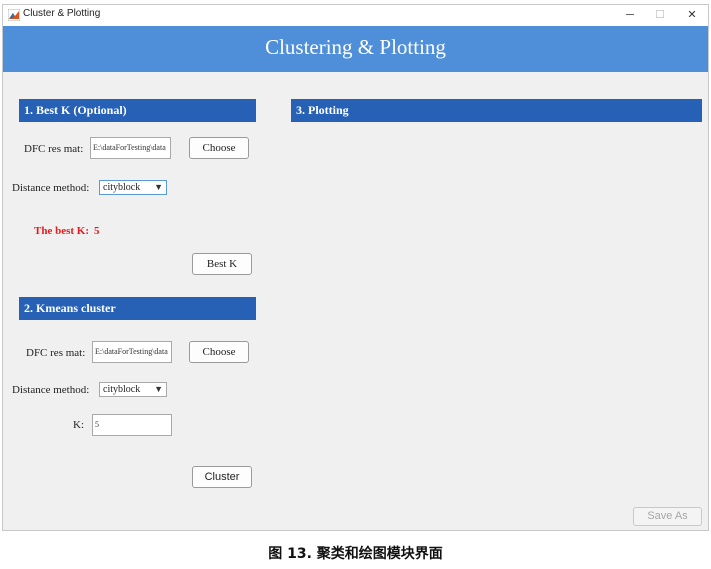  Describe the element at coordinates (122, 389) in the screenshot. I see `kmeans-distance-value: cityblock` at that location.